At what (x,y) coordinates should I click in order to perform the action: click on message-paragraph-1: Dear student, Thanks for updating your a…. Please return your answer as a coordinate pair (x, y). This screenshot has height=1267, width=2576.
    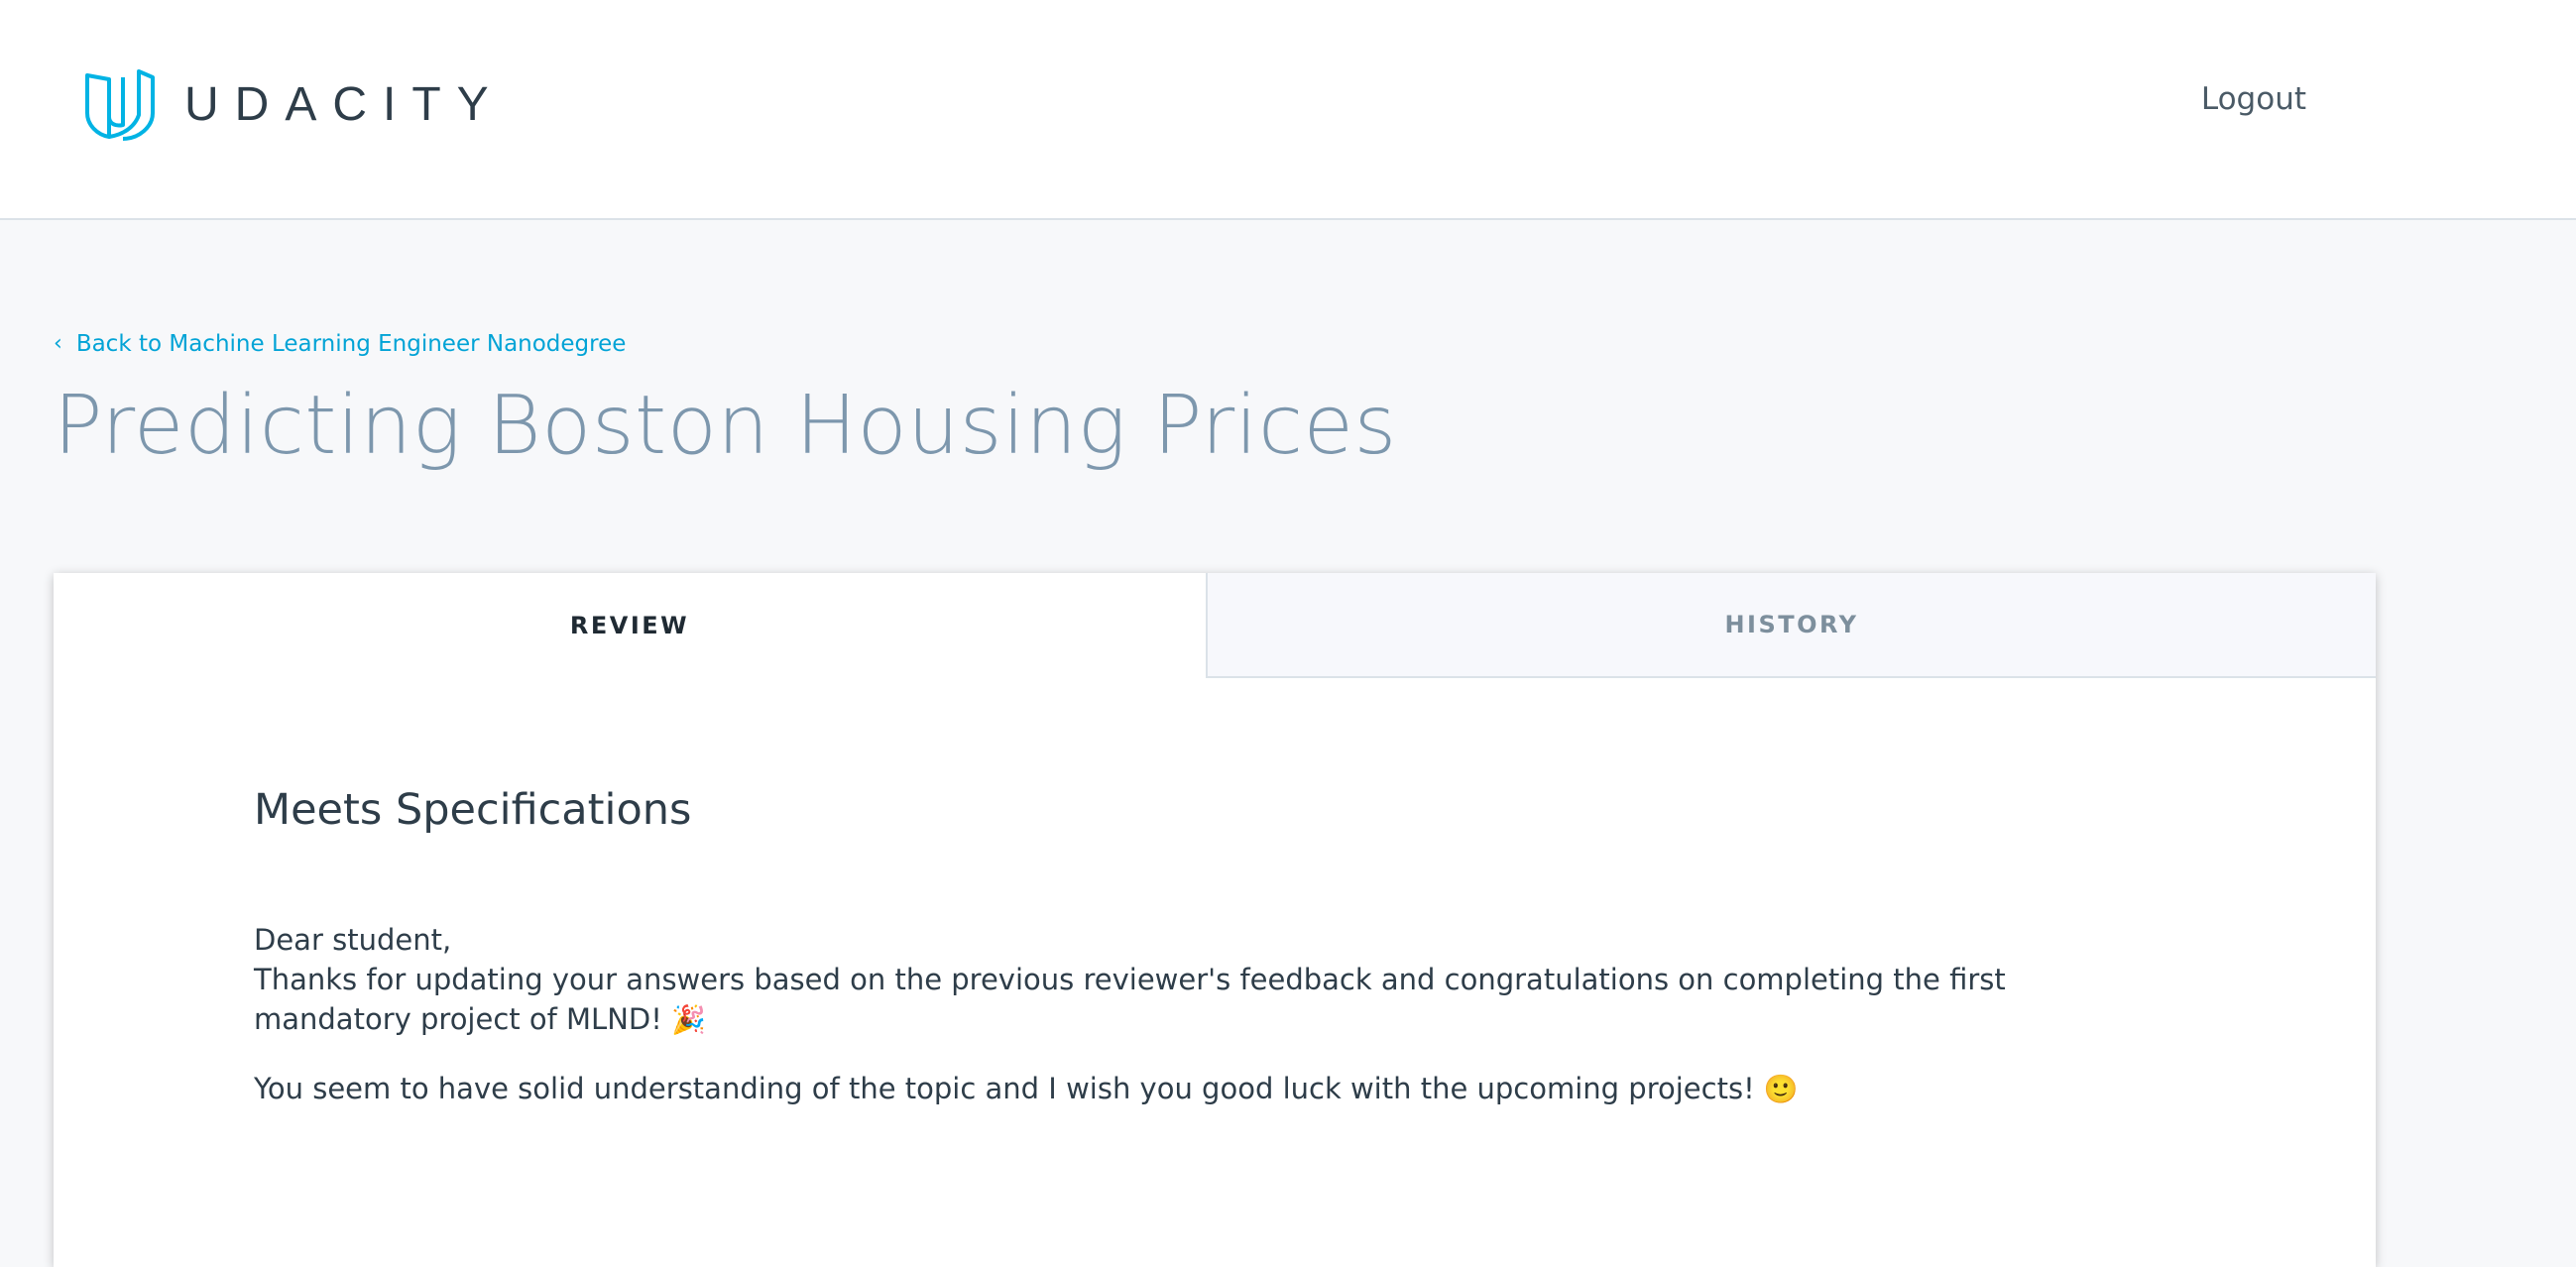
    Looking at the image, I should click on (1196, 980).